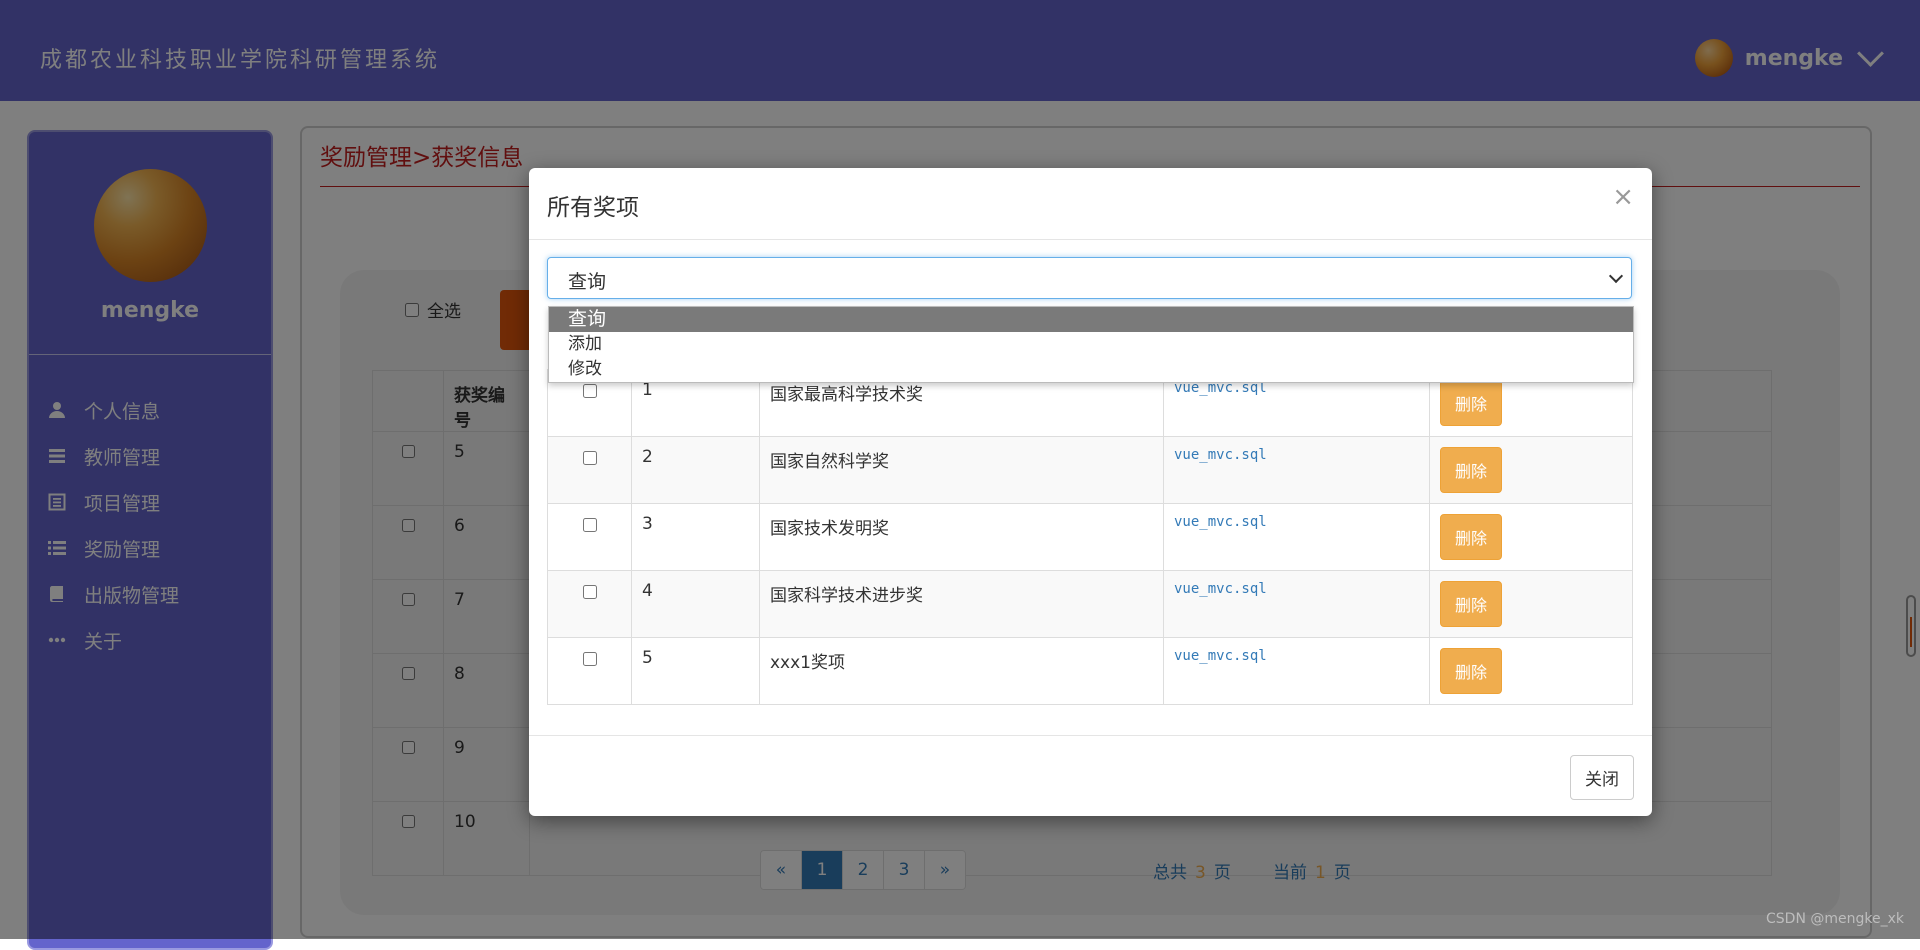 Image resolution: width=1920 pixels, height=950 pixels. Describe the element at coordinates (593, 208) in the screenshot. I see `modal-title: 所有奖项` at that location.